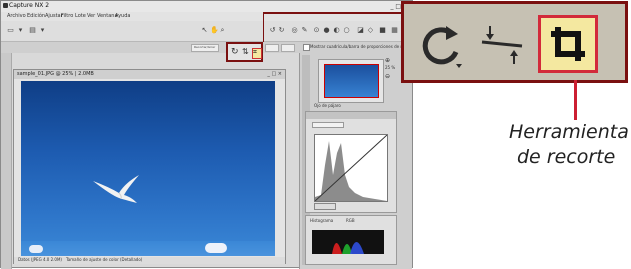 Image resolution: width=631 pixels, height=269 pixels. I want to click on app-title: Capture NX 2, so click(29, 5).